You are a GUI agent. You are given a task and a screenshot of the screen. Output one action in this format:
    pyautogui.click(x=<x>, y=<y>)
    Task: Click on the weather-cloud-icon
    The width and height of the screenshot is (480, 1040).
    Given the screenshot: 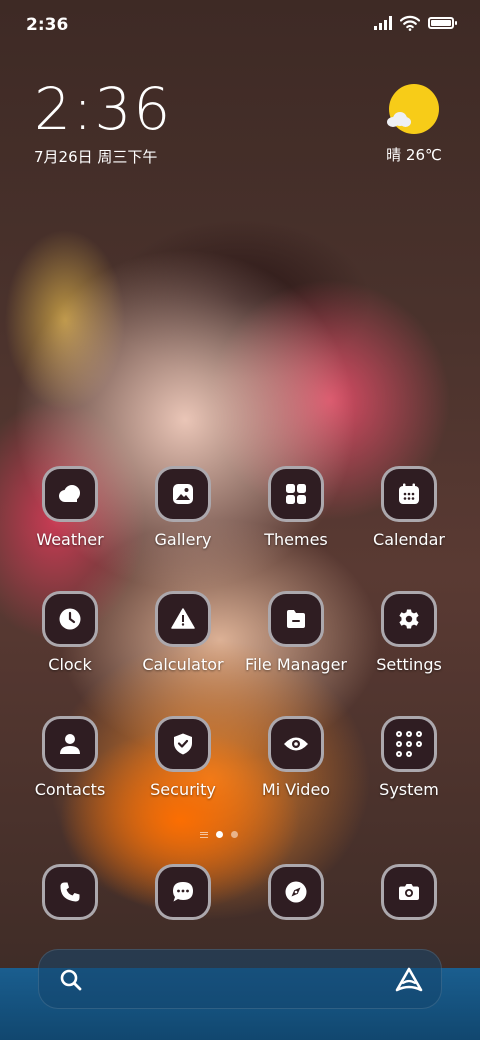 What is the action you would take?
    pyautogui.click(x=69, y=493)
    